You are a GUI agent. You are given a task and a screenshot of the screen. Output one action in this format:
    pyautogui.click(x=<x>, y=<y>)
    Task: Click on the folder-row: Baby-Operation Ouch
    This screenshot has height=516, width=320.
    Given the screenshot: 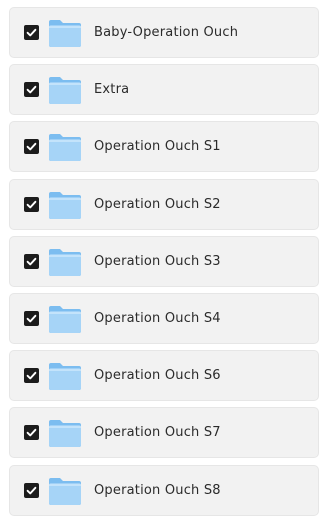 What is the action you would take?
    pyautogui.click(x=164, y=32)
    